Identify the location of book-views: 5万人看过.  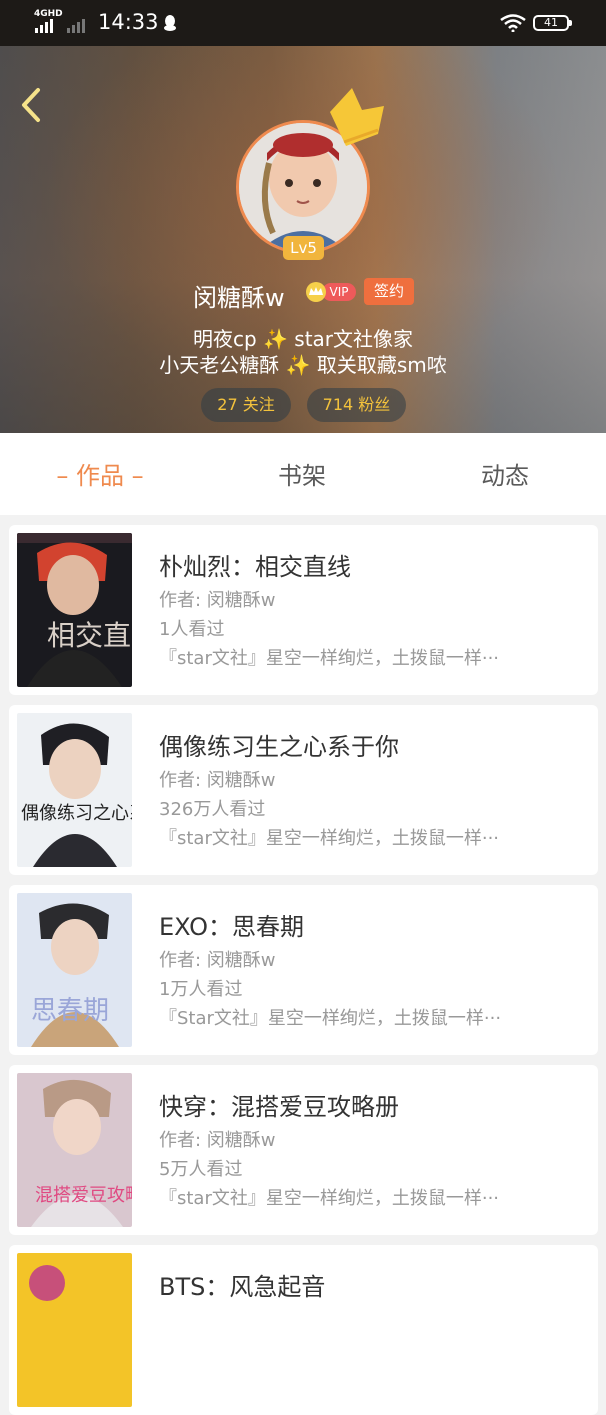
(201, 1169).